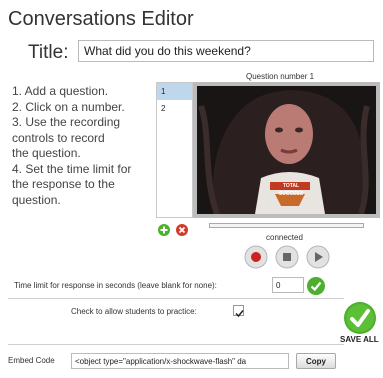 The image size is (383, 378). Describe the element at coordinates (280, 76) in the screenshot. I see `question-number-header: Question number 1` at that location.